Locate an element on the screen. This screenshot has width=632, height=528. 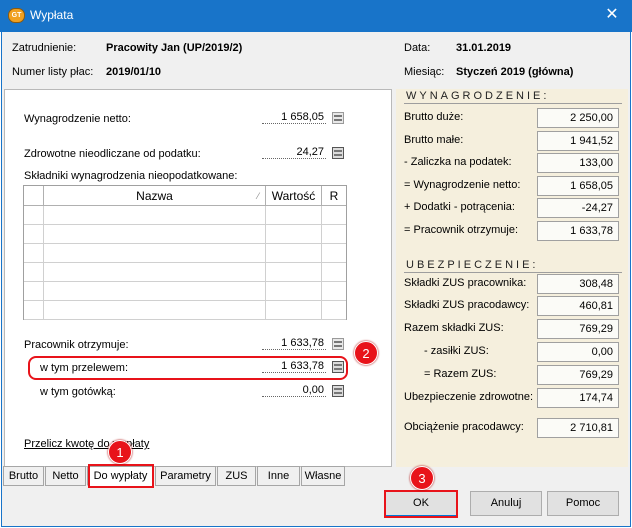
summary-row-value: 2 250,00 is located at coordinates (578, 118).